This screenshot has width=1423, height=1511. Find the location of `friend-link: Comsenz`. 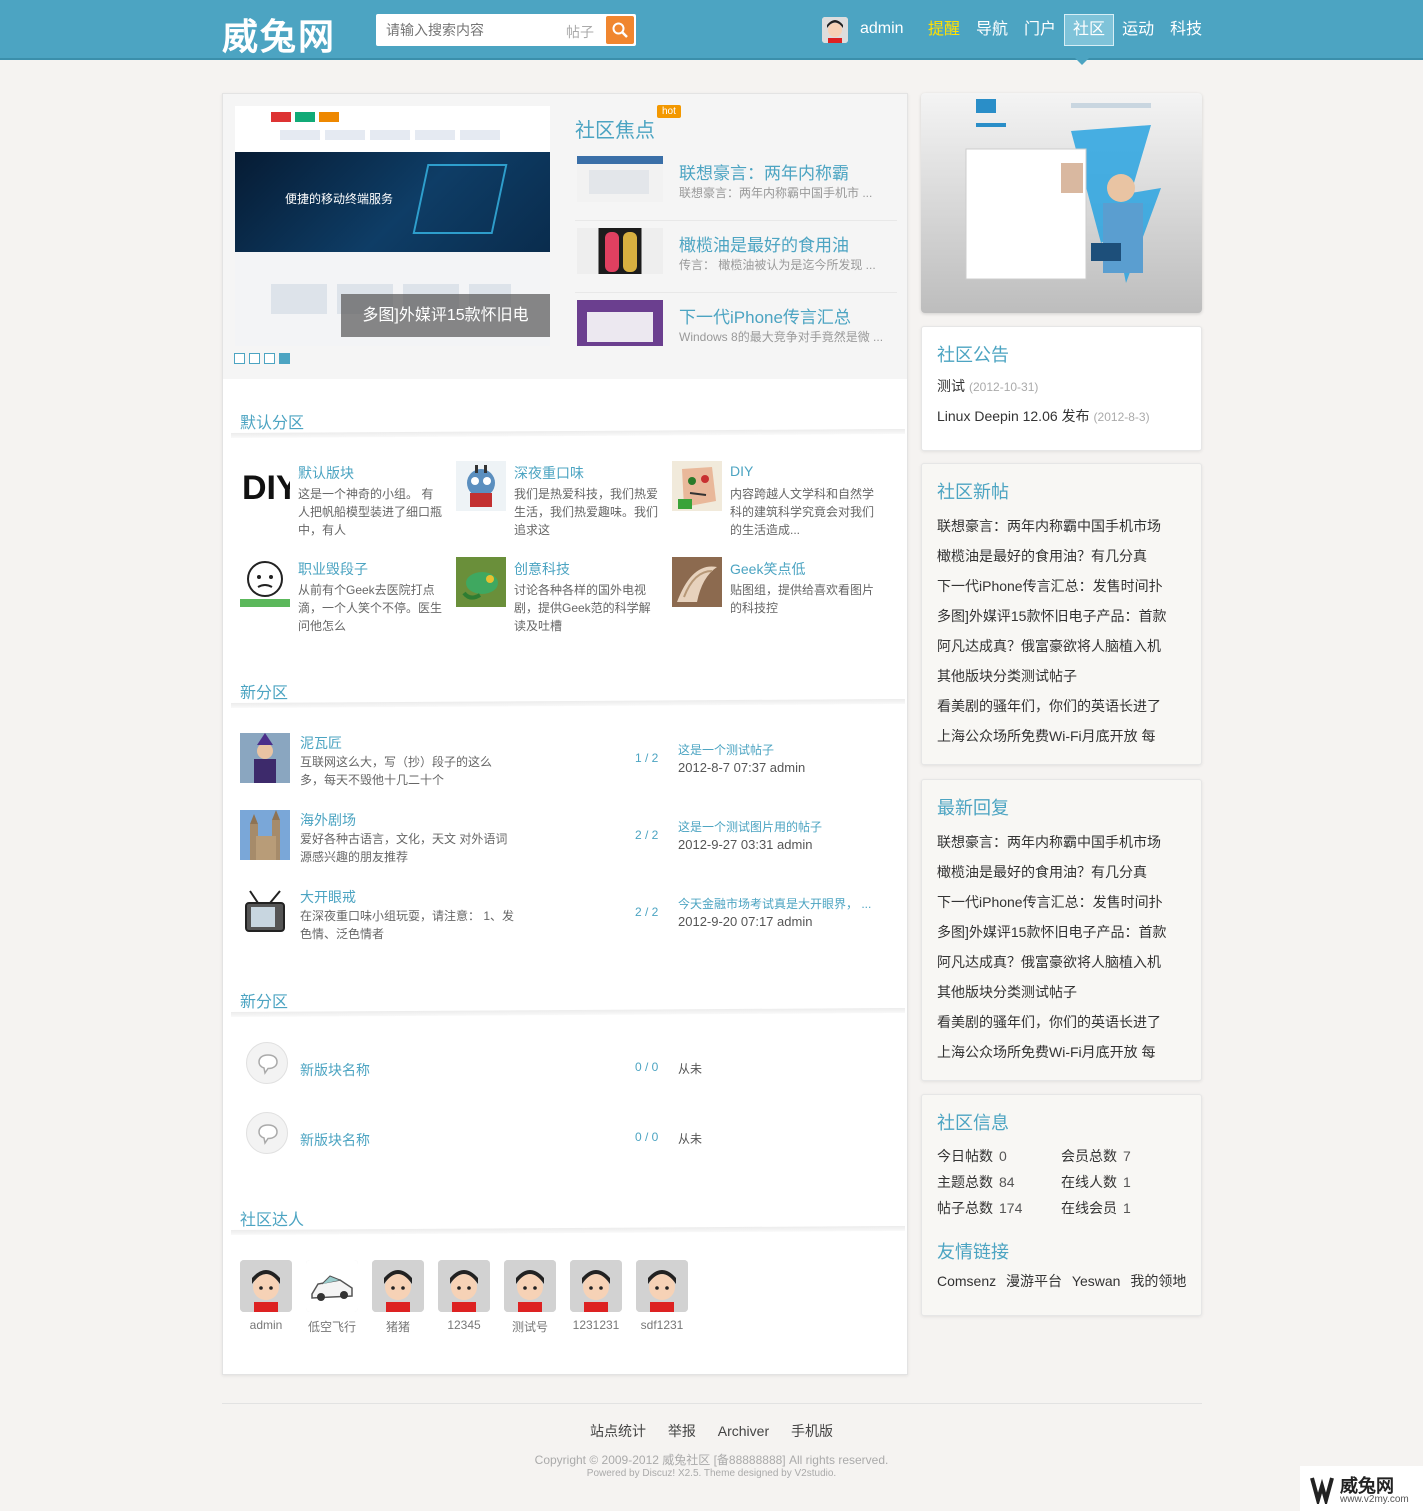

friend-link: Comsenz is located at coordinates (966, 1281).